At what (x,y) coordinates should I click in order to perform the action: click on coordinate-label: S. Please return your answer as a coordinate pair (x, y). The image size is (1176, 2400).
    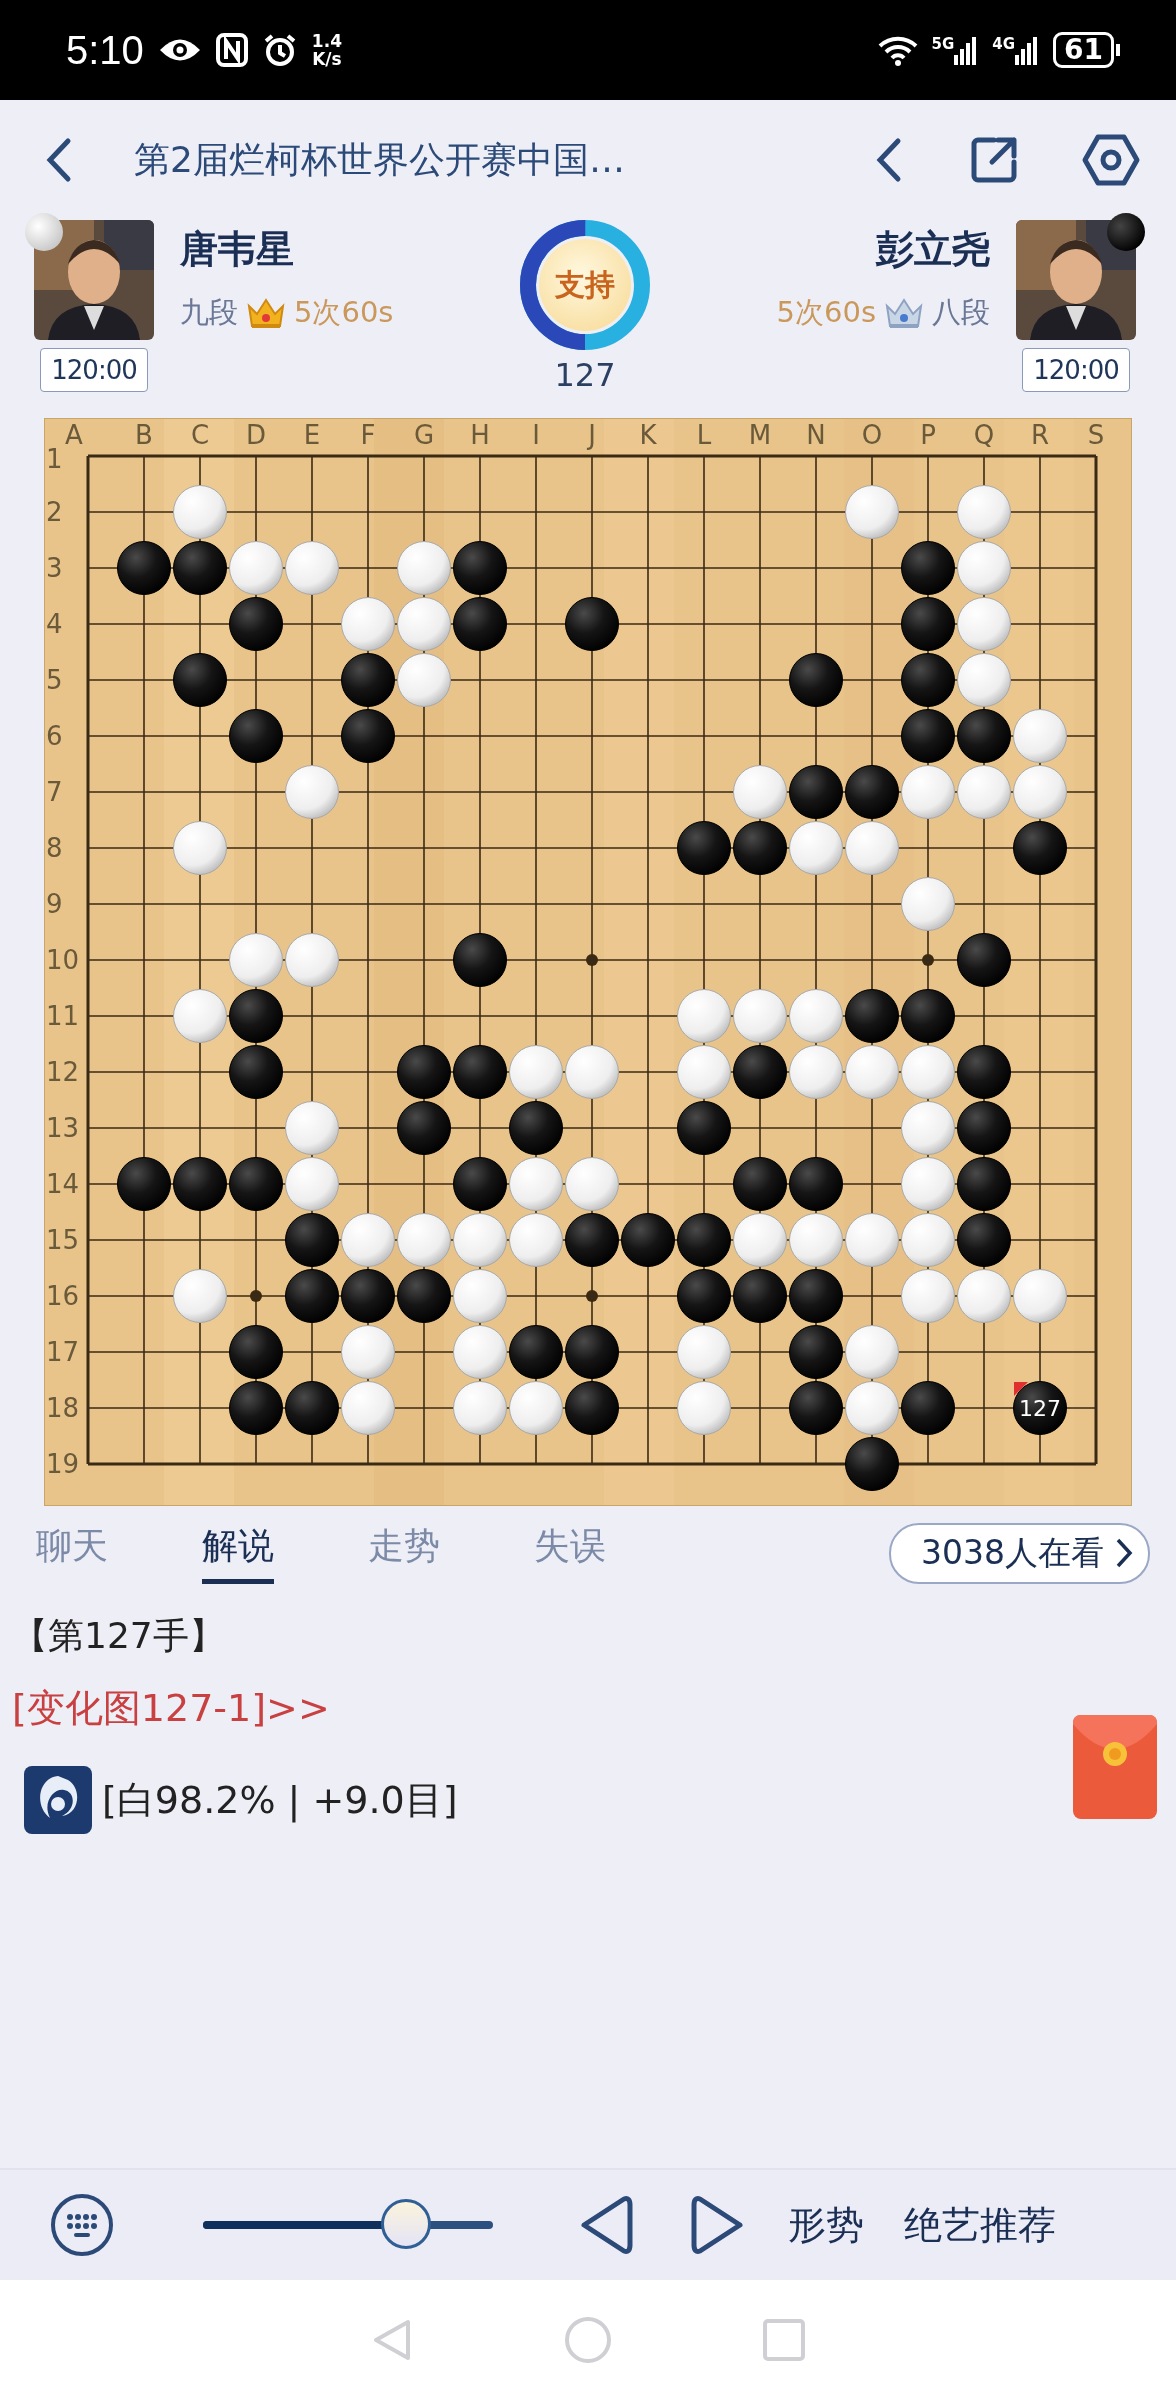
    Looking at the image, I should click on (1096, 435).